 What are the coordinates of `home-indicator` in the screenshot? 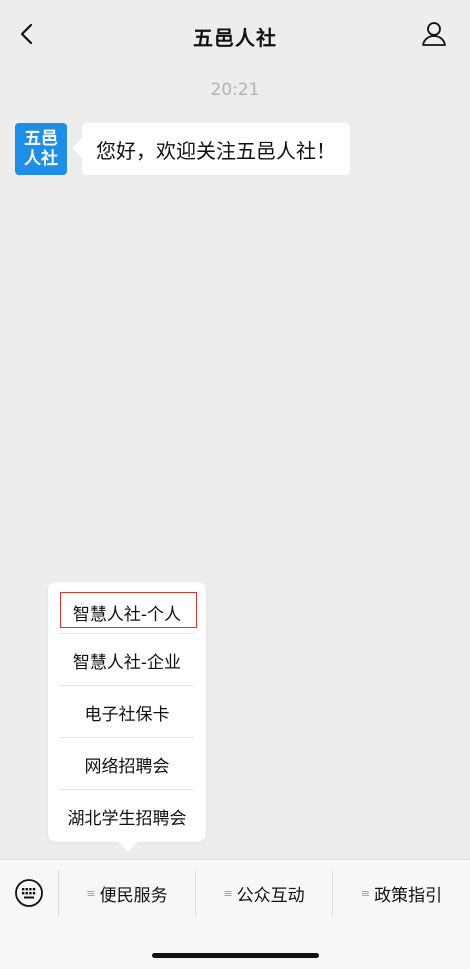 It's located at (235, 955).